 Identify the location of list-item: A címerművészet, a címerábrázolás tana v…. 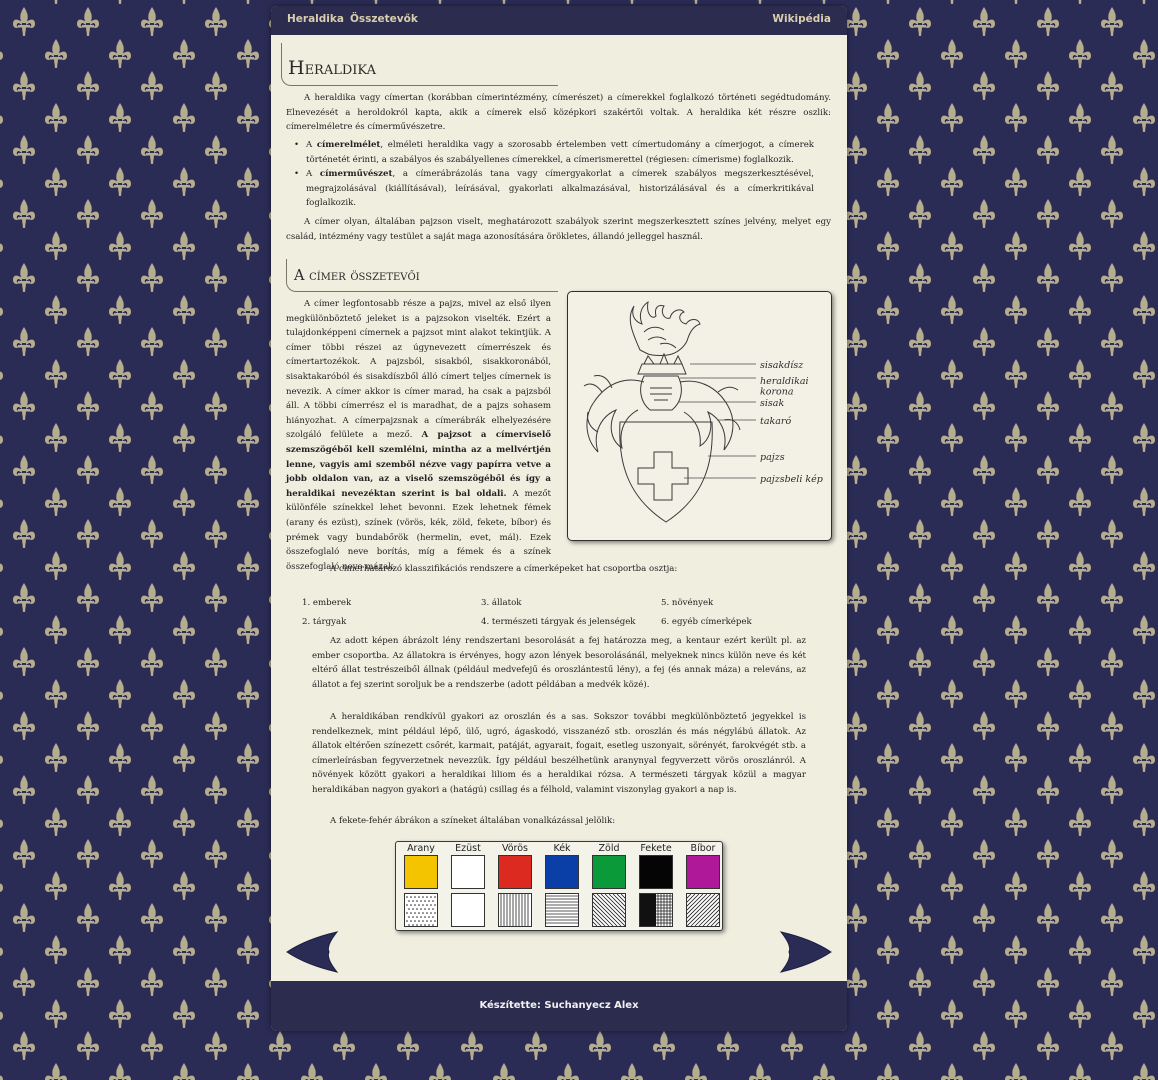
(550, 189).